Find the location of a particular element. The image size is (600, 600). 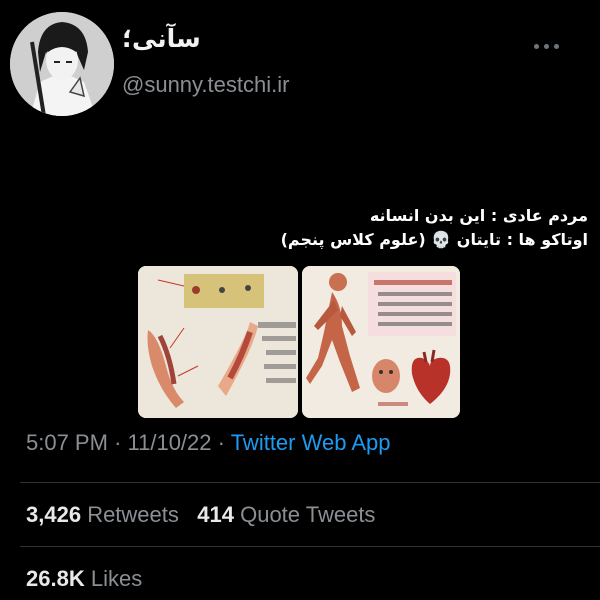

likes-count: 26.8K is located at coordinates (55, 578).